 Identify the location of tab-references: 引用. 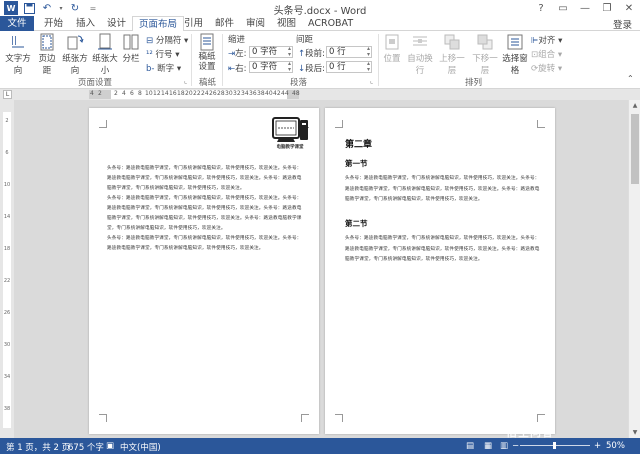
(193, 23).